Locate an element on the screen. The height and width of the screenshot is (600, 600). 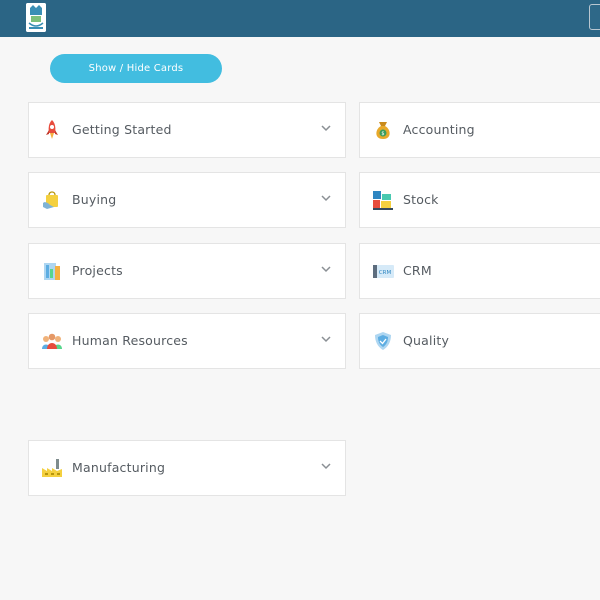
rocket-icon is located at coordinates (52, 130).